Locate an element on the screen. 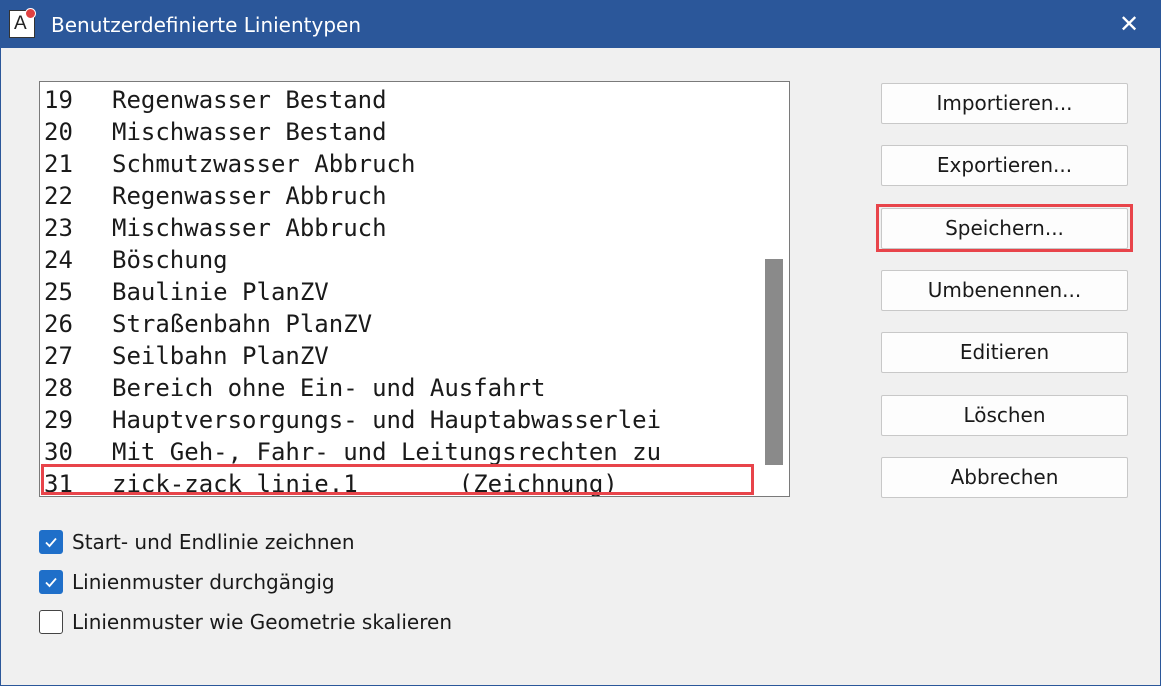 This screenshot has height=686, width=1161. list-item: 28 Bereich ohne Ein- und Ausfahrt is located at coordinates (402, 388).